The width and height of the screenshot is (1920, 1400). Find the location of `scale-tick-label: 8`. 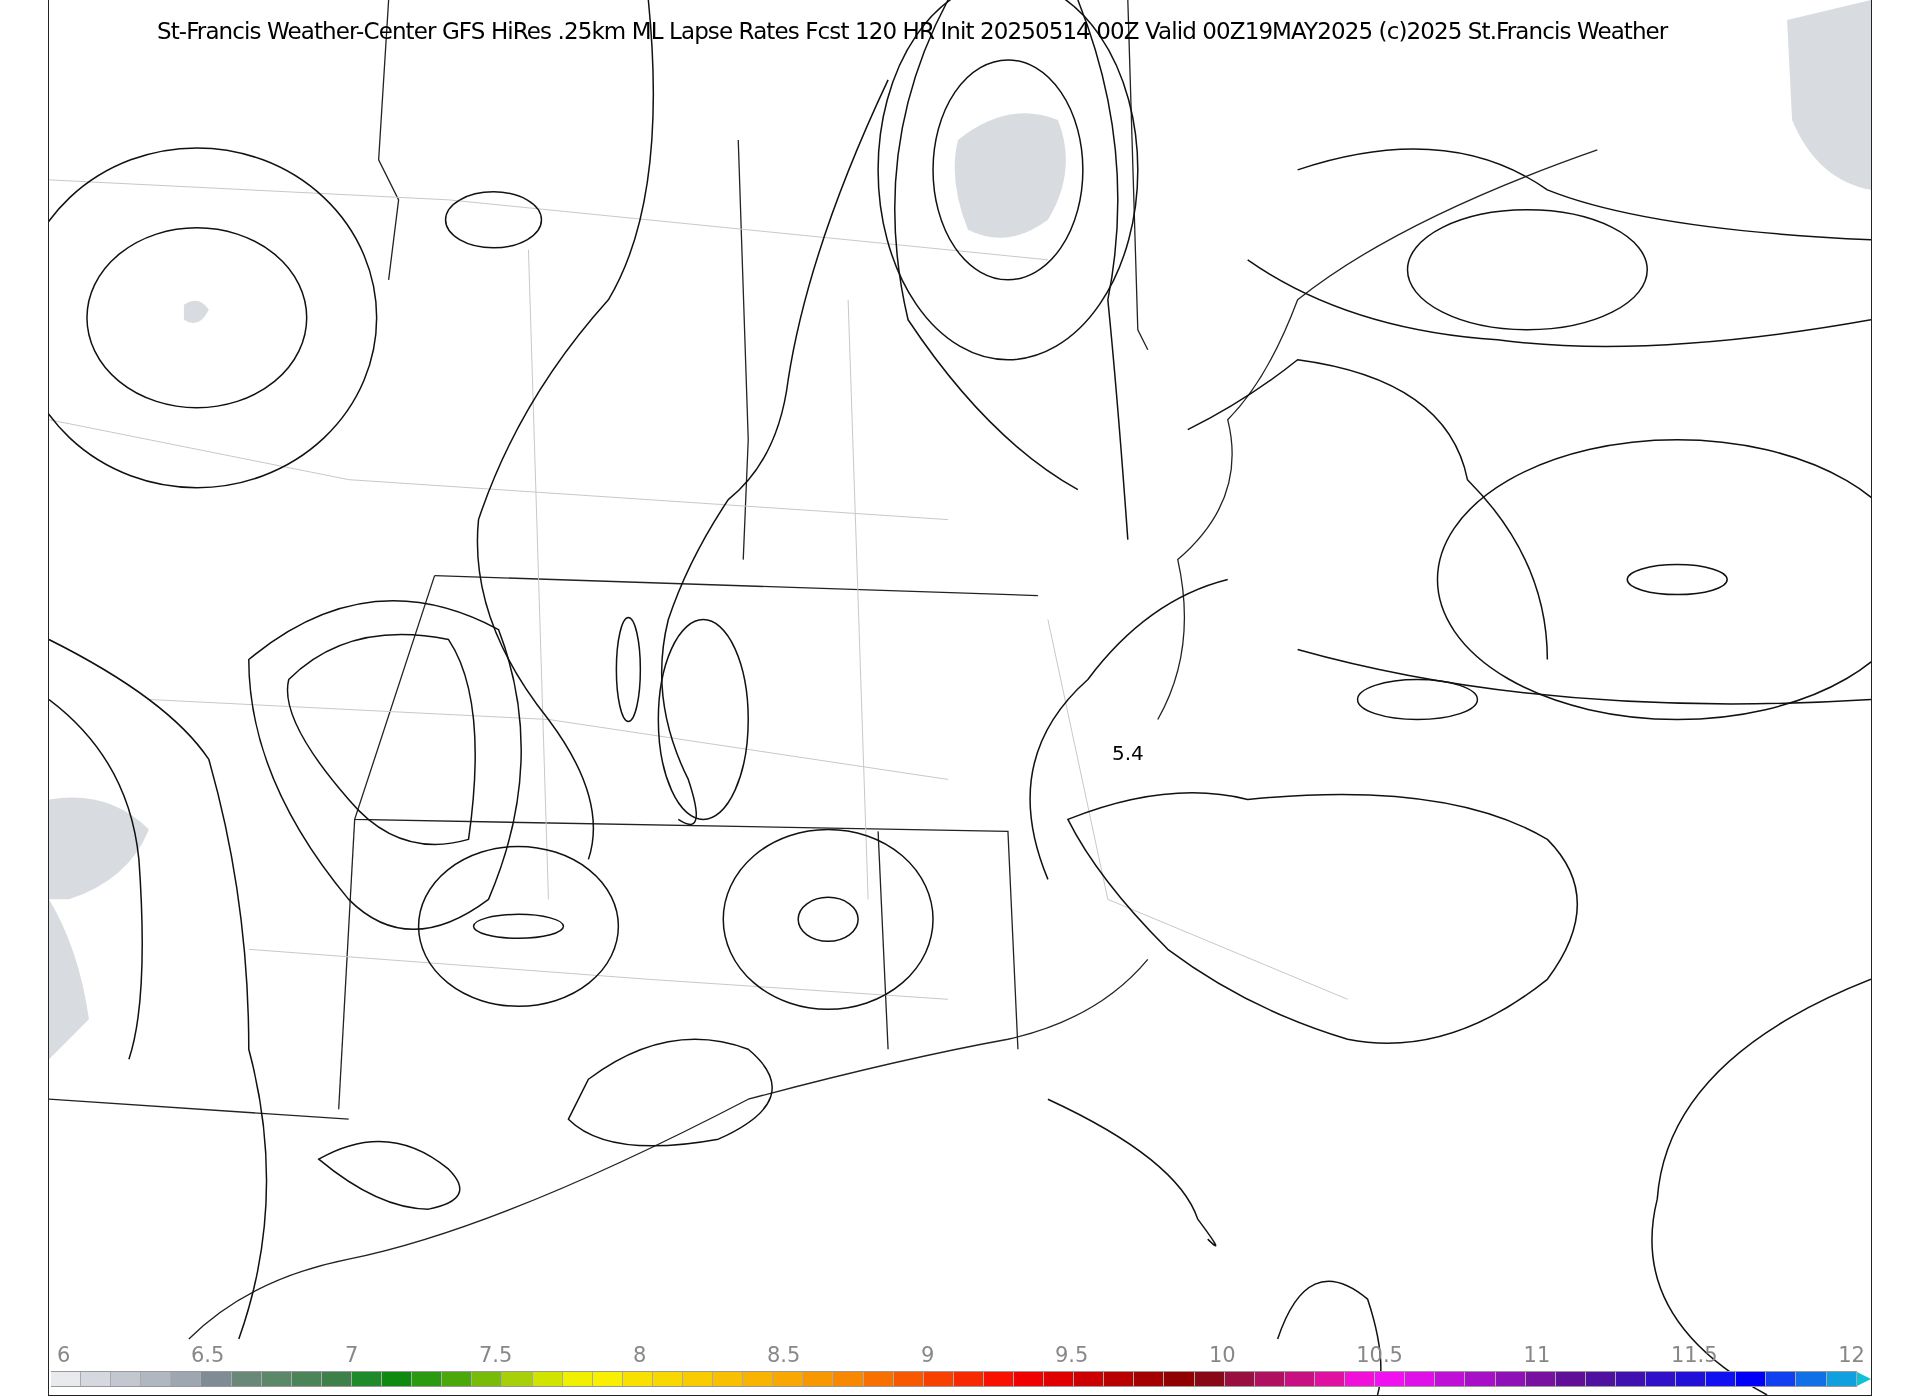

scale-tick-label: 8 is located at coordinates (639, 1355).